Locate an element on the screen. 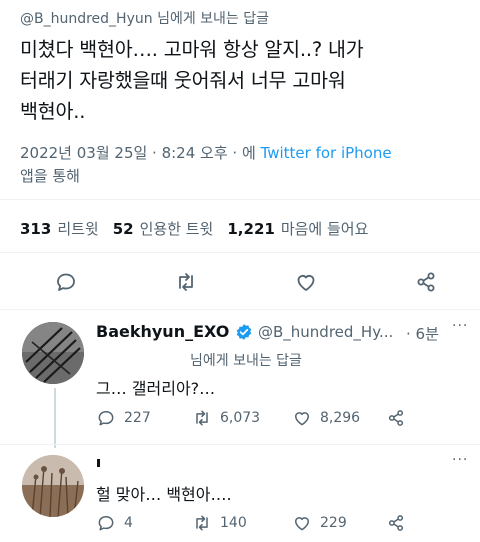  via-prefix: 에 is located at coordinates (251, 153).